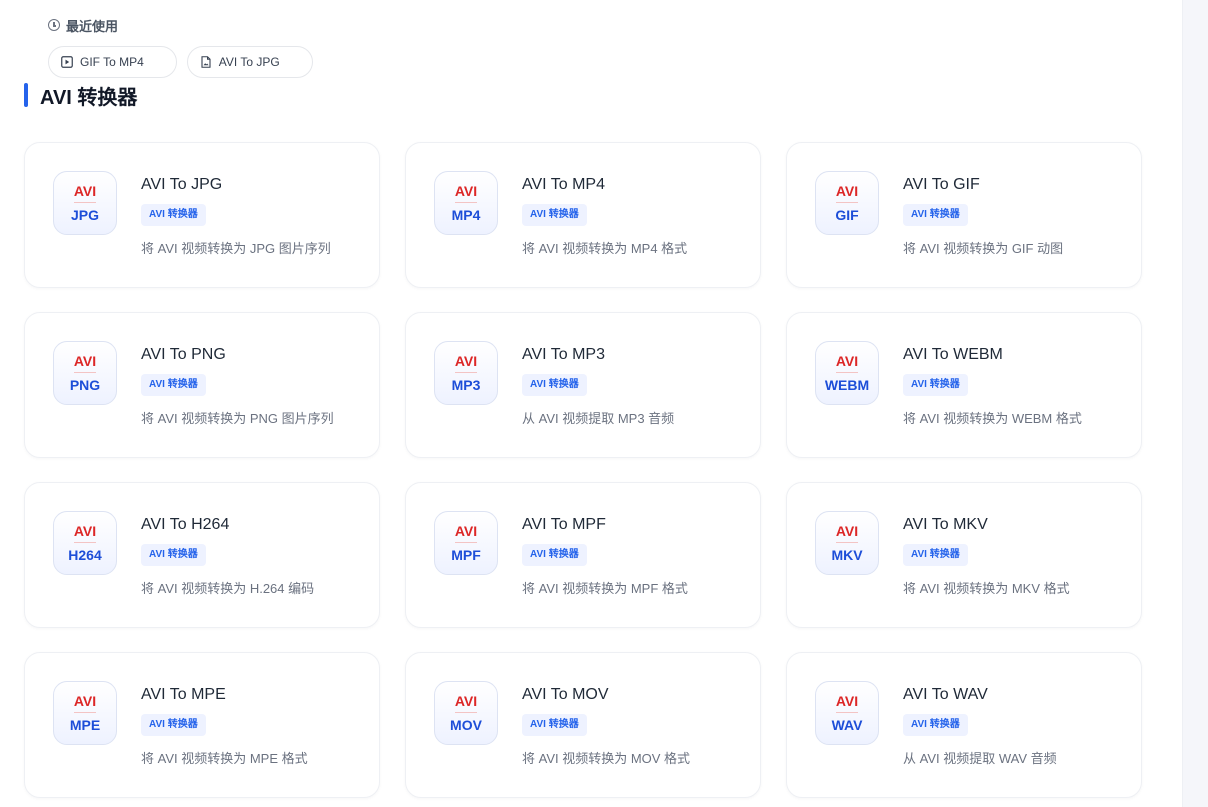 This screenshot has height=807, width=1208. I want to click on tool-description: 将 AVI 视频转换为 WEBM 格式, so click(992, 418).